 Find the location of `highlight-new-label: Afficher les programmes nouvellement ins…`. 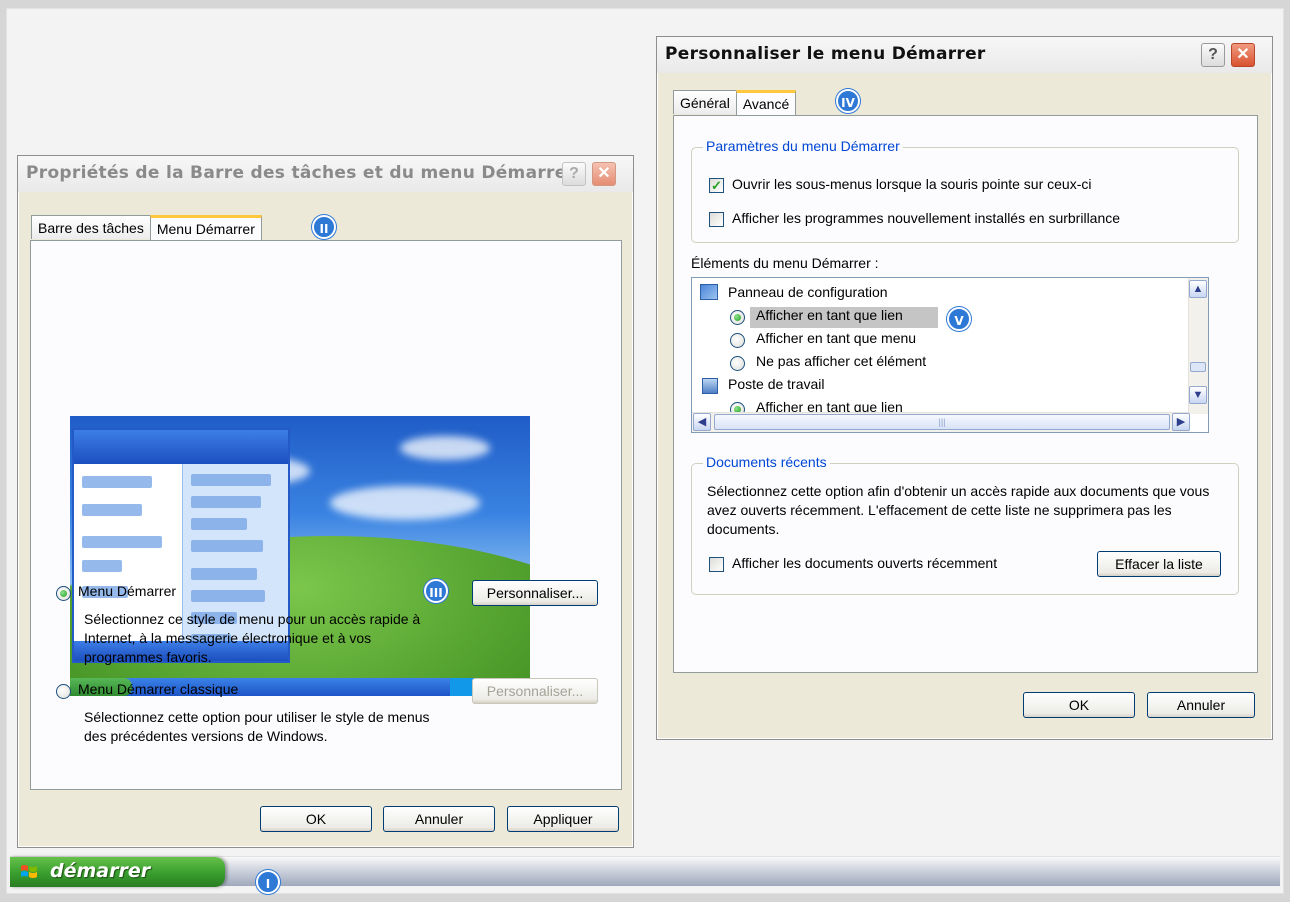

highlight-new-label: Afficher les programmes nouvellement ins… is located at coordinates (926, 218).